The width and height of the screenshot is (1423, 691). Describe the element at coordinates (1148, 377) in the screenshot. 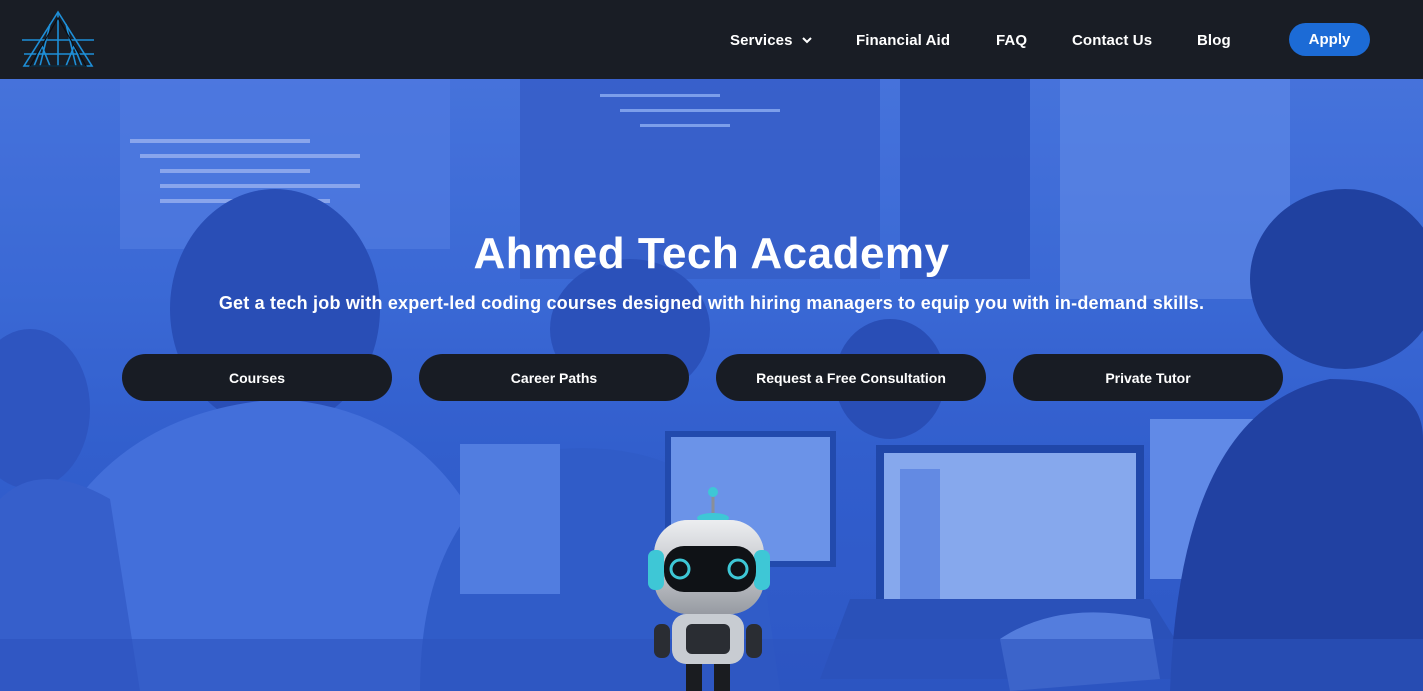

I see `private-tutor-button: Private Tutor` at that location.